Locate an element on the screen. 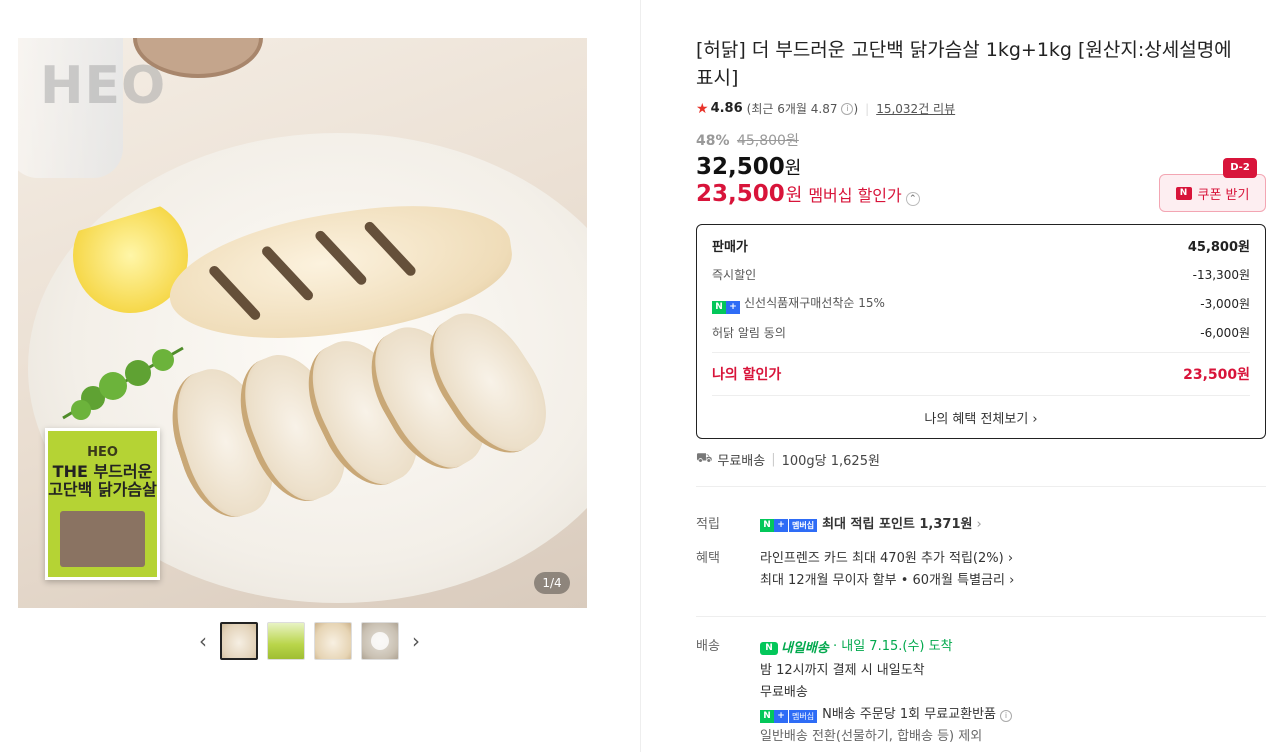  delivery-cutoff: 밤 12시까지 결제 시 내일도착 is located at coordinates (842, 670).